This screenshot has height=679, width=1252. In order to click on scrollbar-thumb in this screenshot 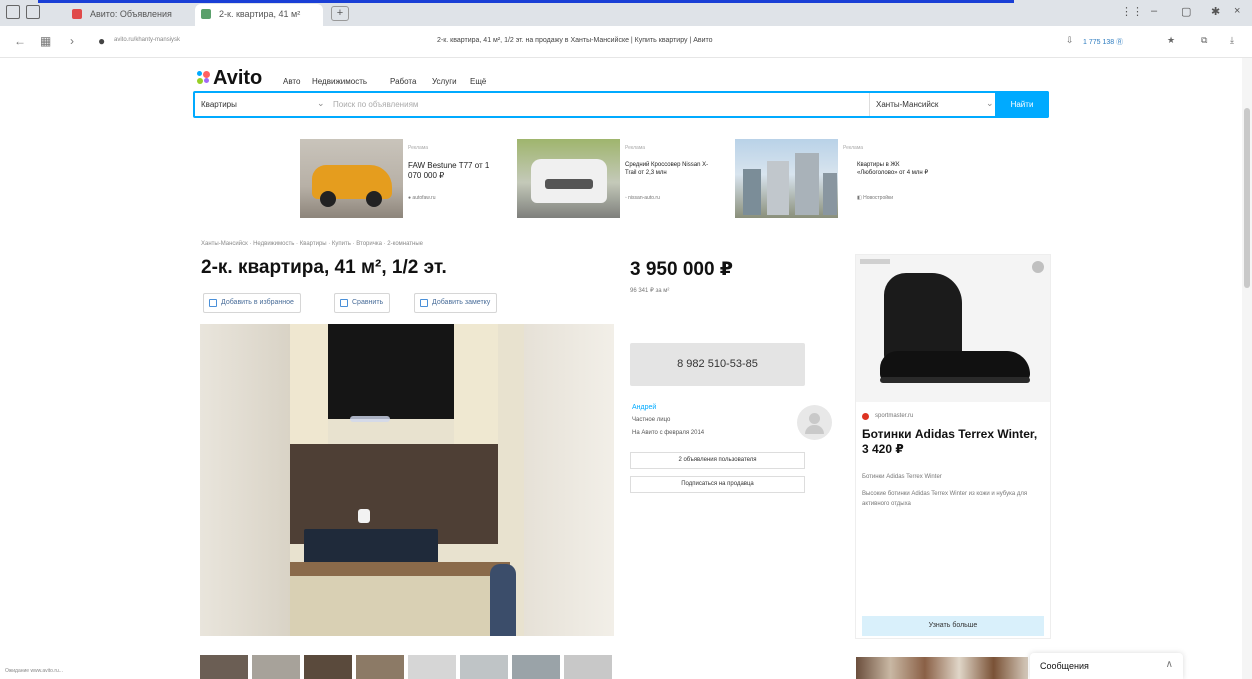, I will do `click(1247, 198)`.